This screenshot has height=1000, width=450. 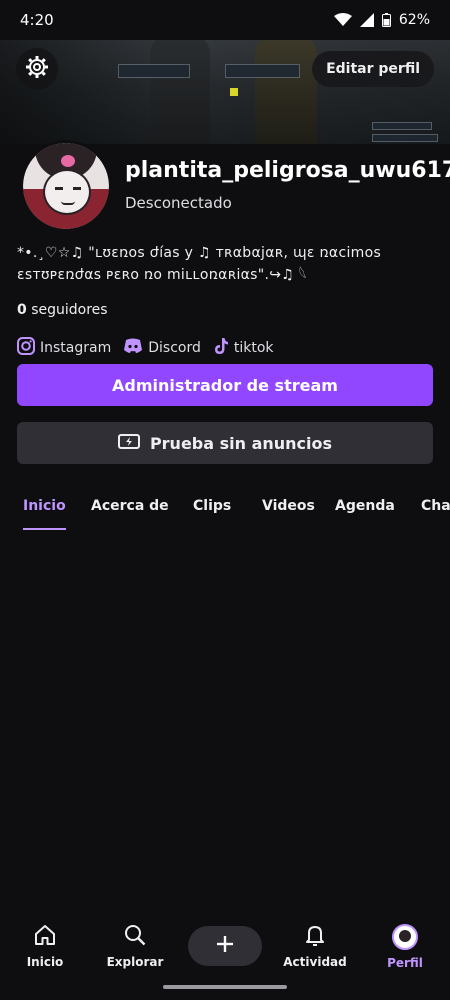 I want to click on nav-home: Inicio, so click(x=45, y=946).